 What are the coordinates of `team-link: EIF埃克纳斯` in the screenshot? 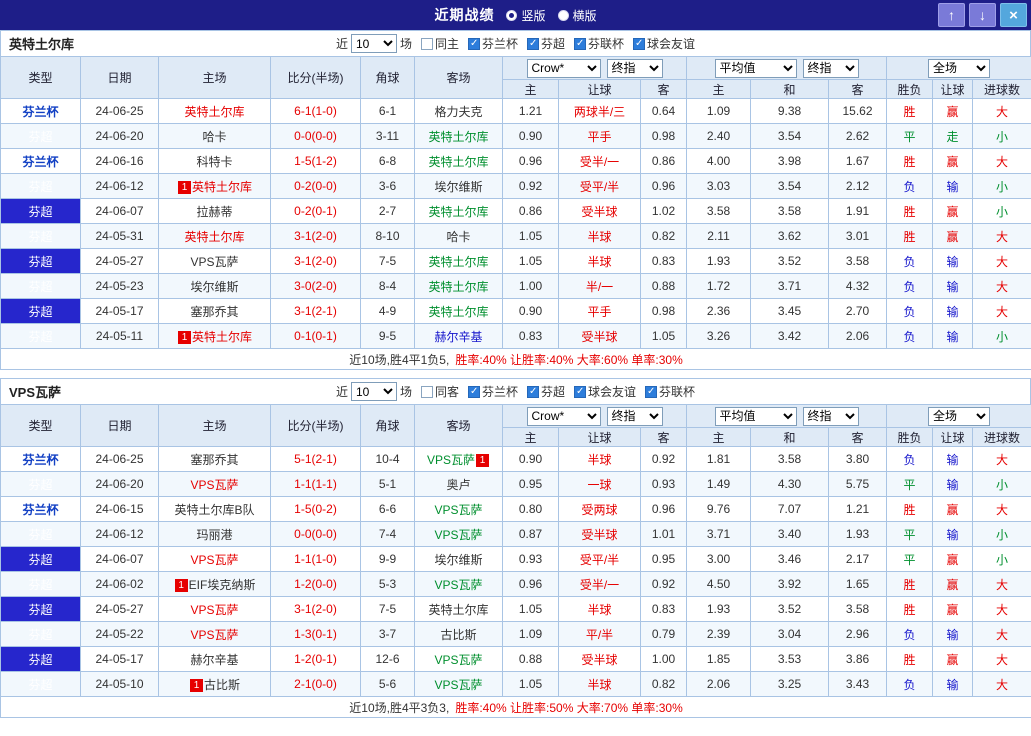 It's located at (222, 585).